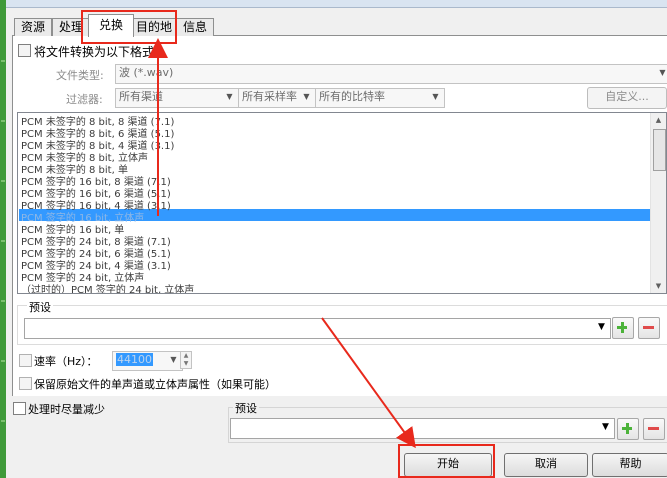 The width and height of the screenshot is (667, 478). I want to click on sample-rate-label: 速率（Hz）：, so click(66, 361).